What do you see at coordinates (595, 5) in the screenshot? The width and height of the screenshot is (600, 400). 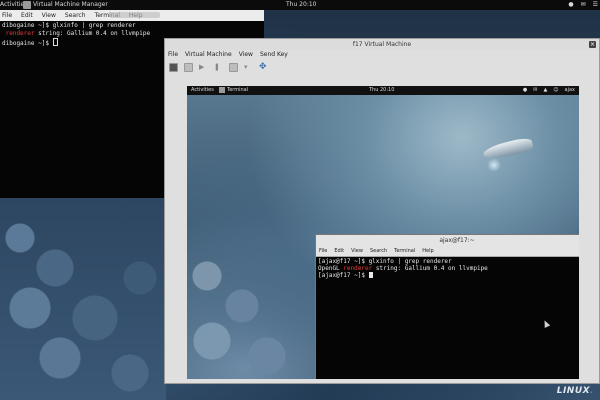 I see `user-menu-icon: ☰` at bounding box center [595, 5].